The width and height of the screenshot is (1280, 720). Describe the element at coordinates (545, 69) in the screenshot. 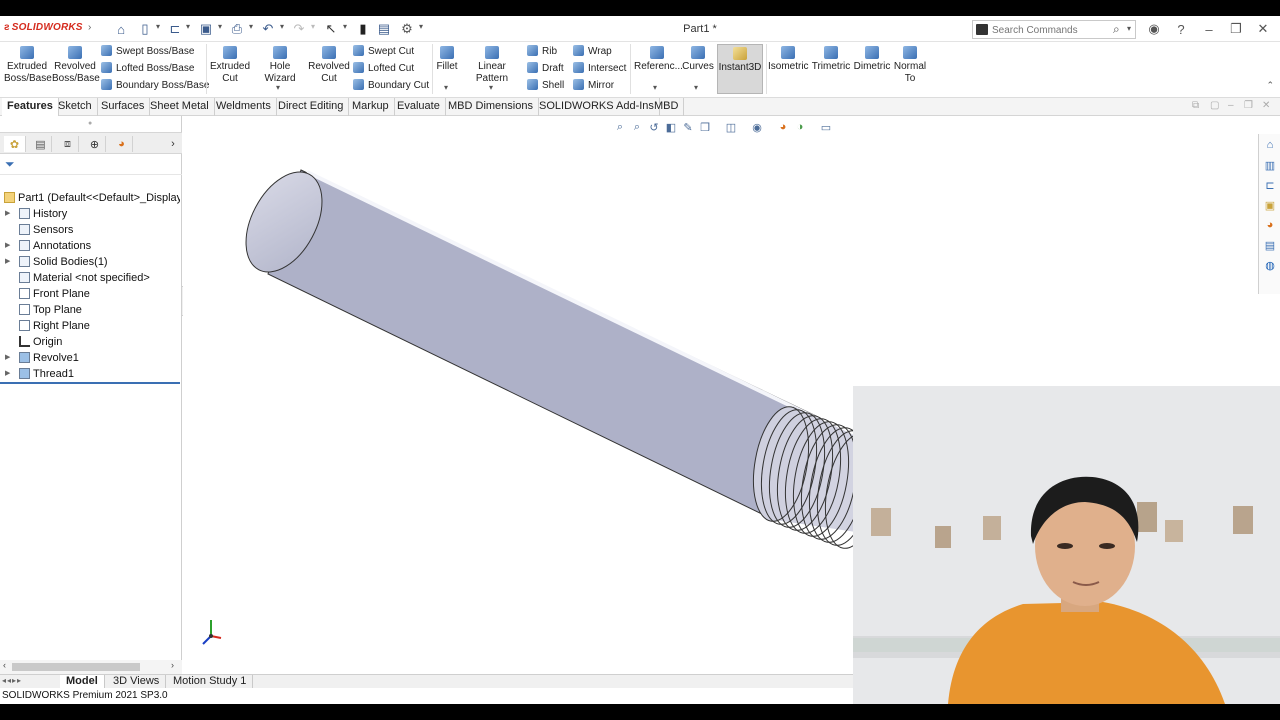

I see `draft-button: Draft` at that location.